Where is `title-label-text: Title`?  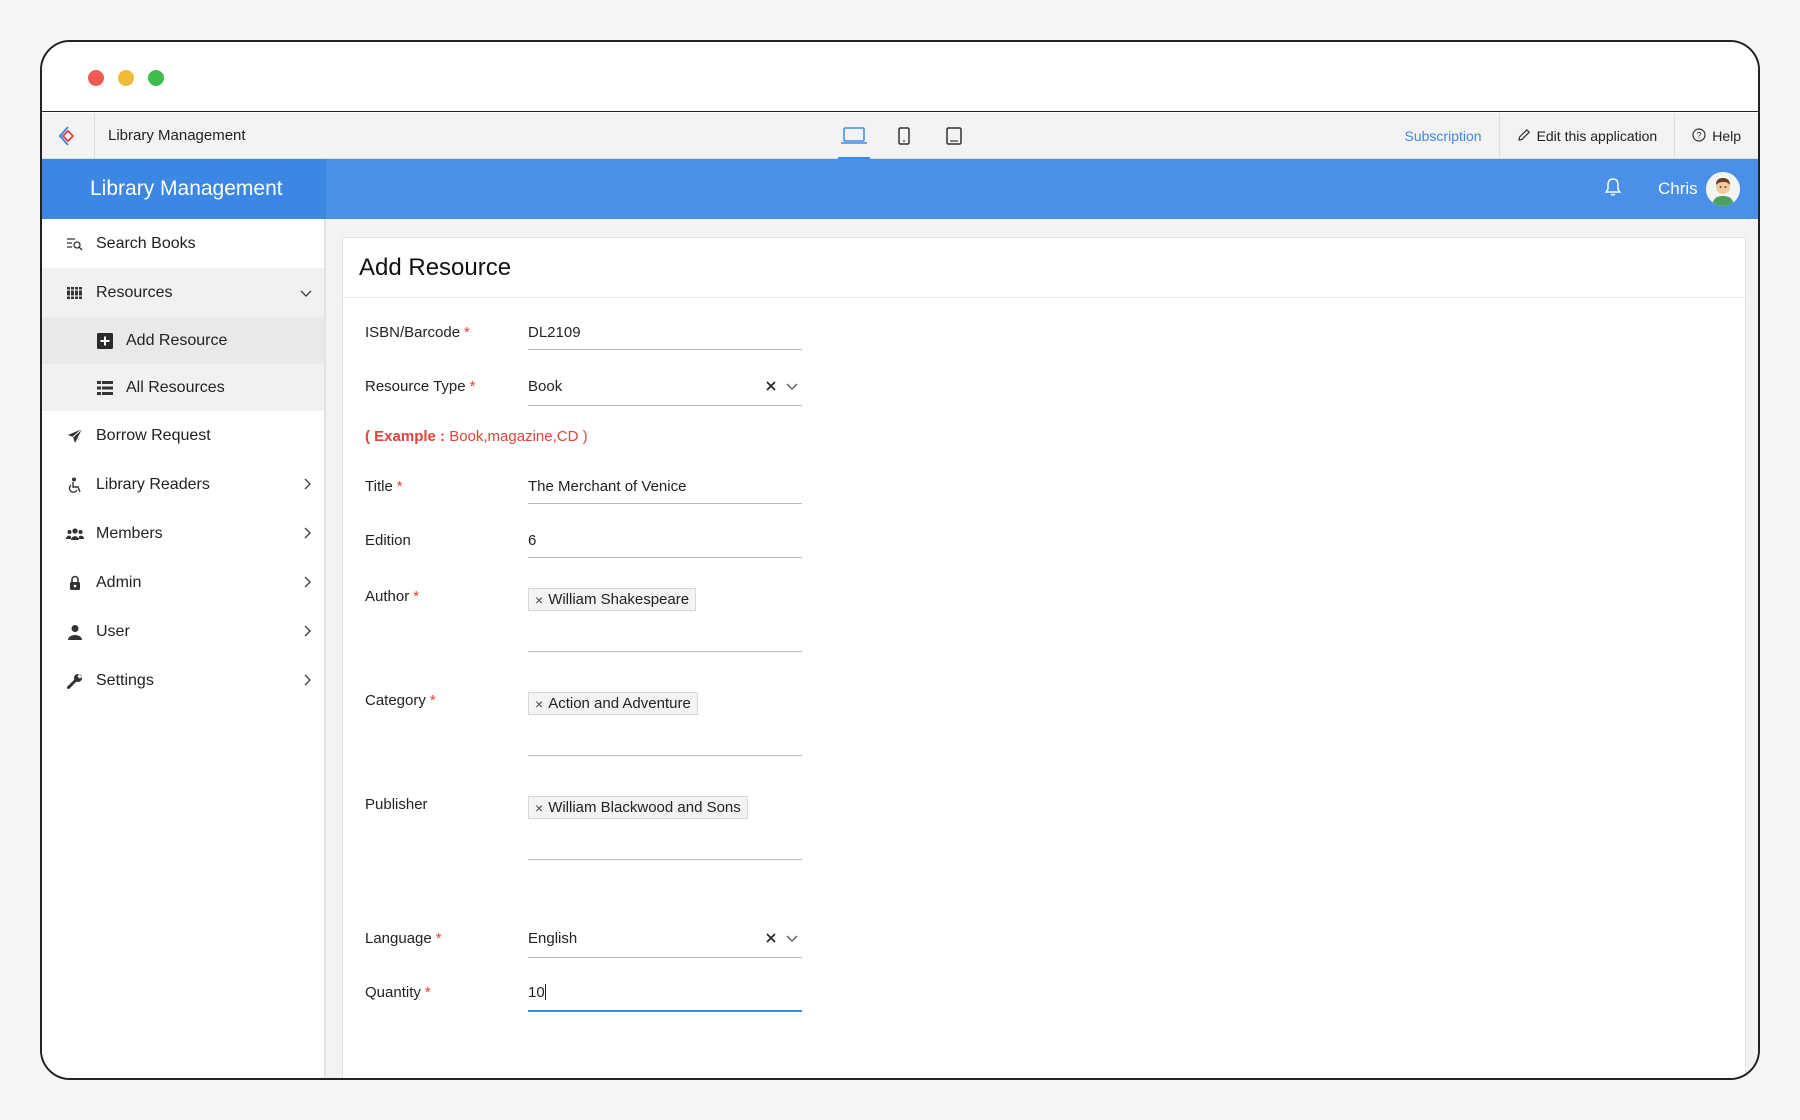
title-label-text: Title is located at coordinates (379, 486).